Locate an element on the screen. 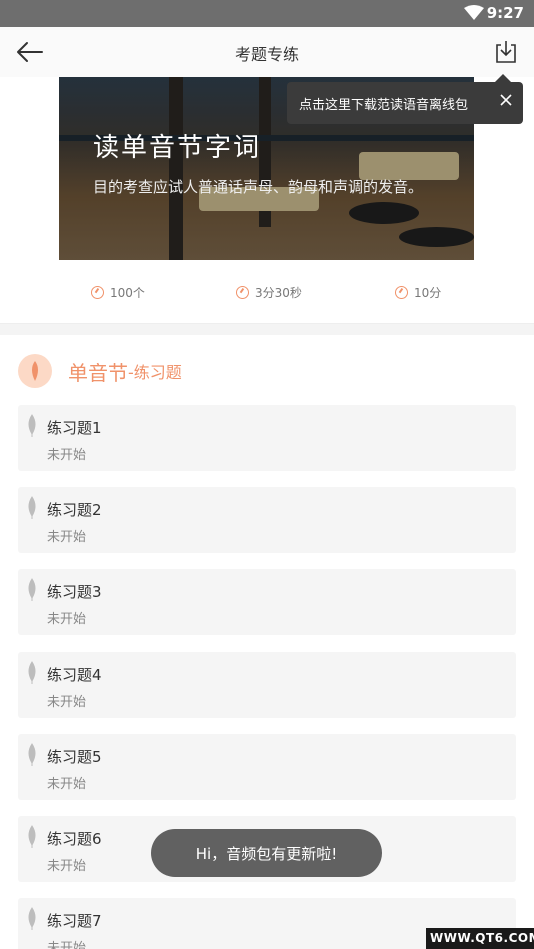  toast-text: Hi，音频包有更新啦! is located at coordinates (266, 854).